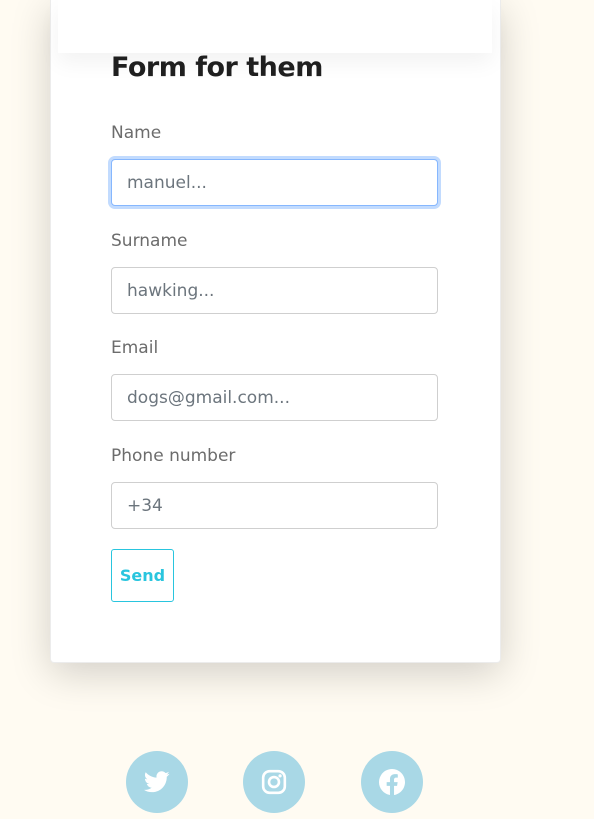  Describe the element at coordinates (274, 182) in the screenshot. I see `name-input` at that location.